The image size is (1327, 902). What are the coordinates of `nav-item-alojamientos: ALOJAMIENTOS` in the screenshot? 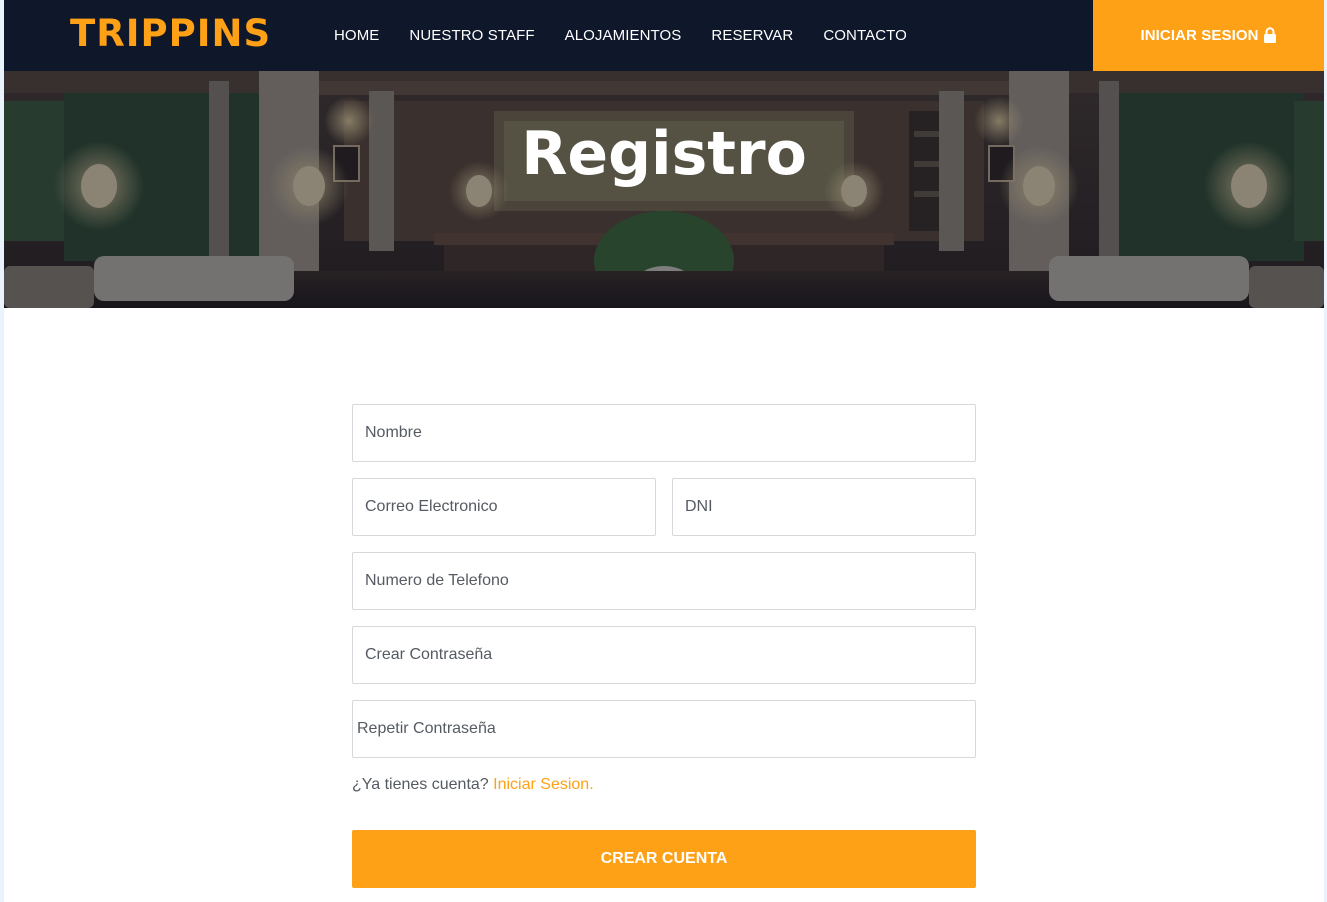 It's located at (623, 35).